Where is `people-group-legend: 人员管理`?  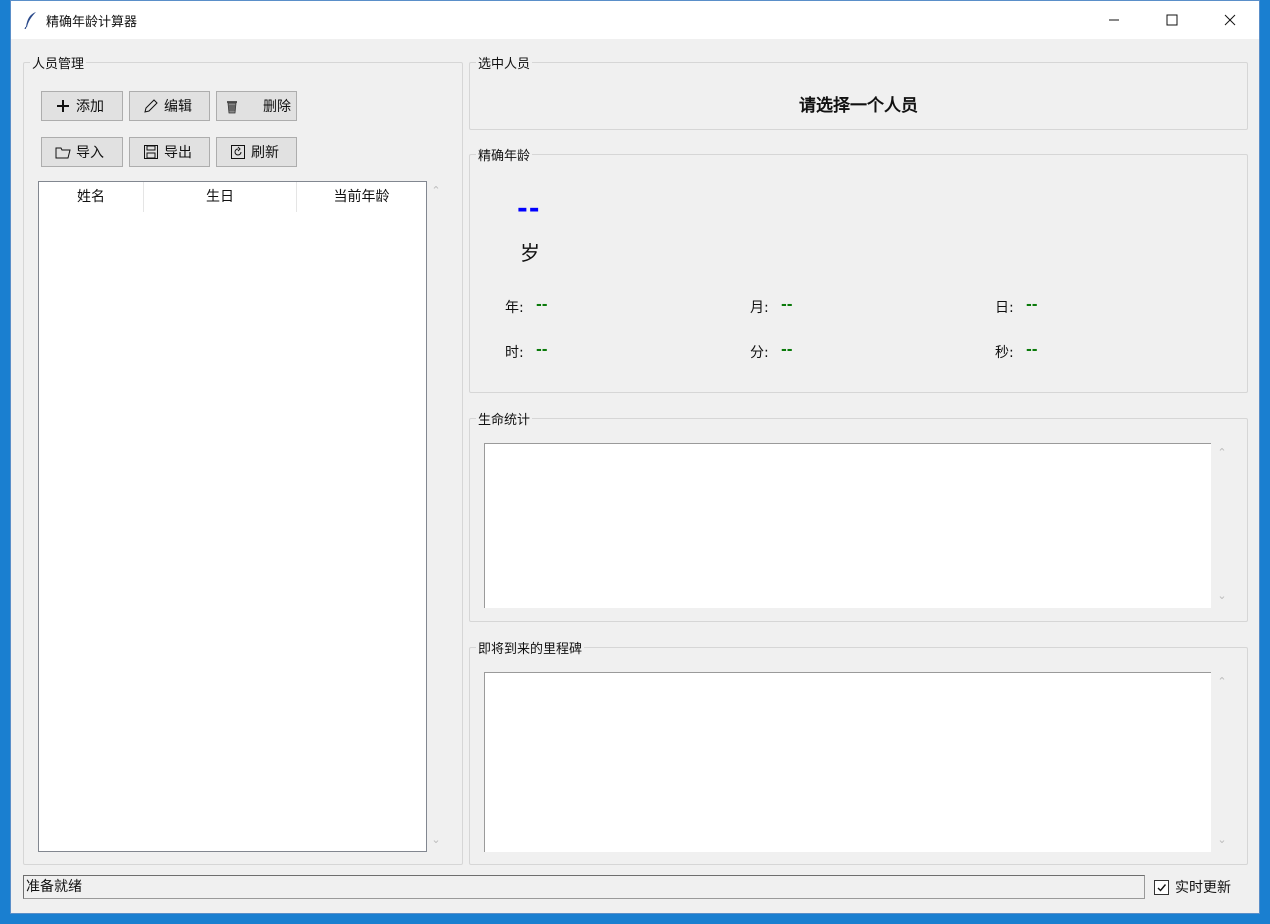
people-group-legend: 人员管理 is located at coordinates (58, 64).